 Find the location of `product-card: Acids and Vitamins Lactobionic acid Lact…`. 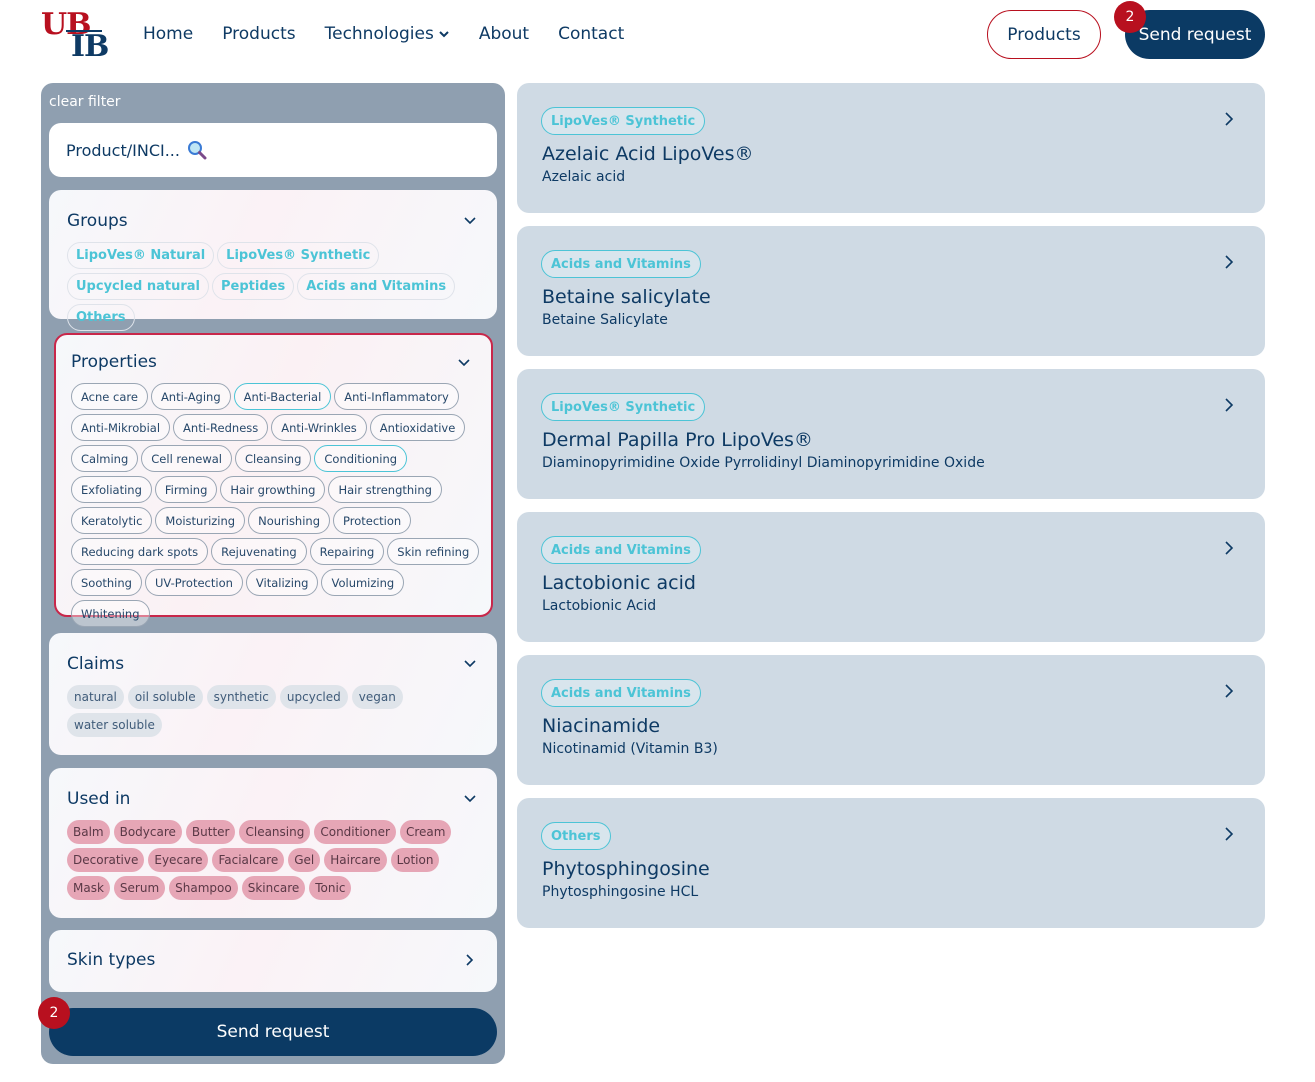

product-card: Acids and Vitamins Lactobionic acid Lact… is located at coordinates (891, 577).